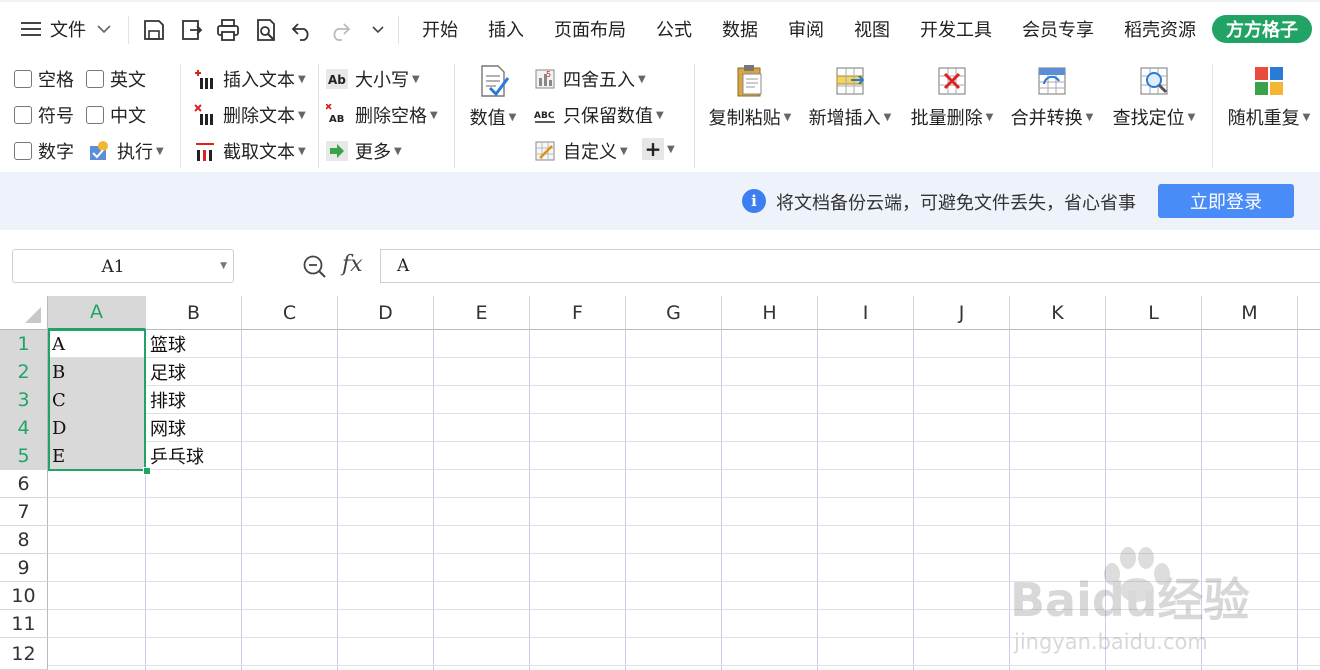  I want to click on fx-icon: fx, so click(352, 264).